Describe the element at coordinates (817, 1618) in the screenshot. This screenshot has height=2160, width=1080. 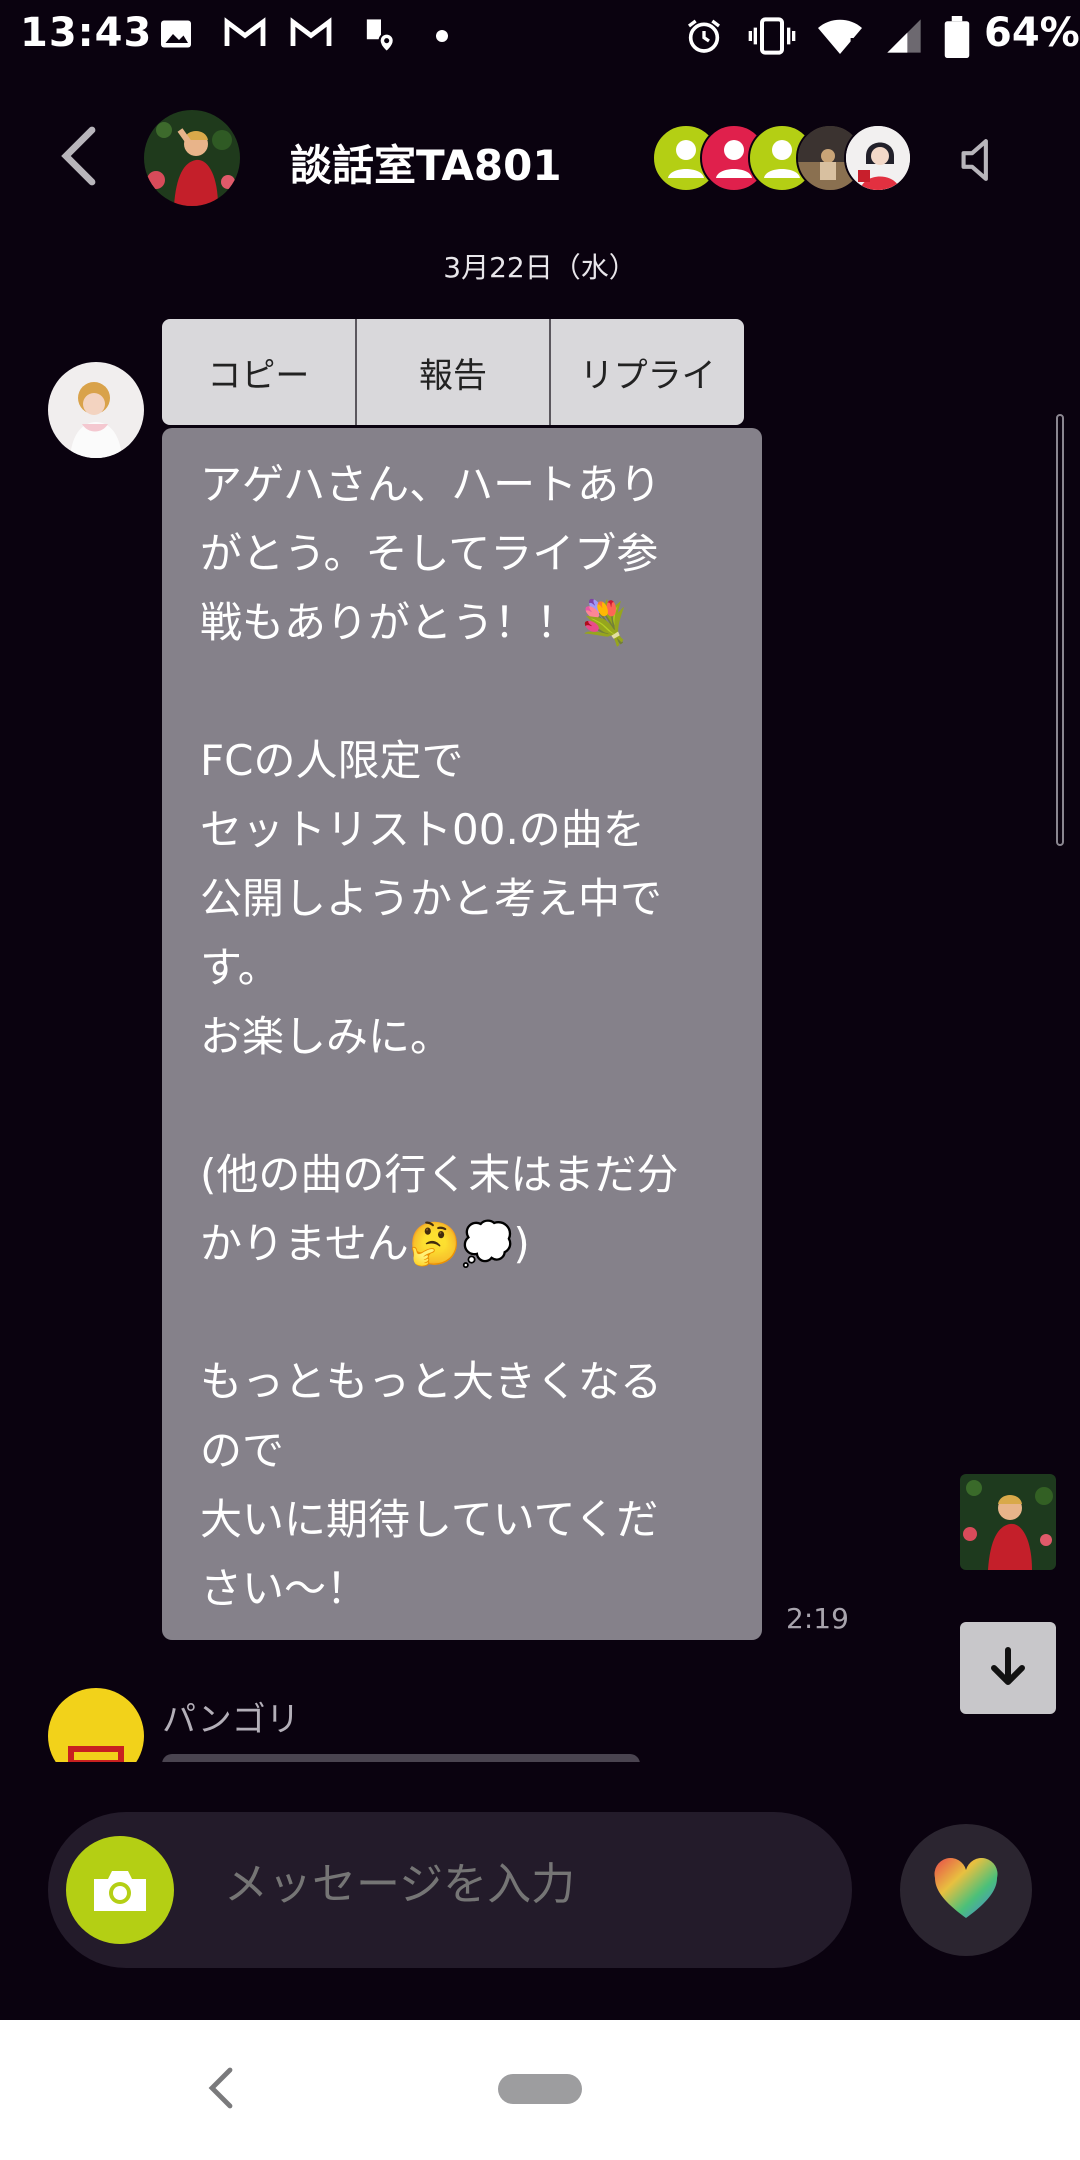
I see `message-time: 2:19` at that location.